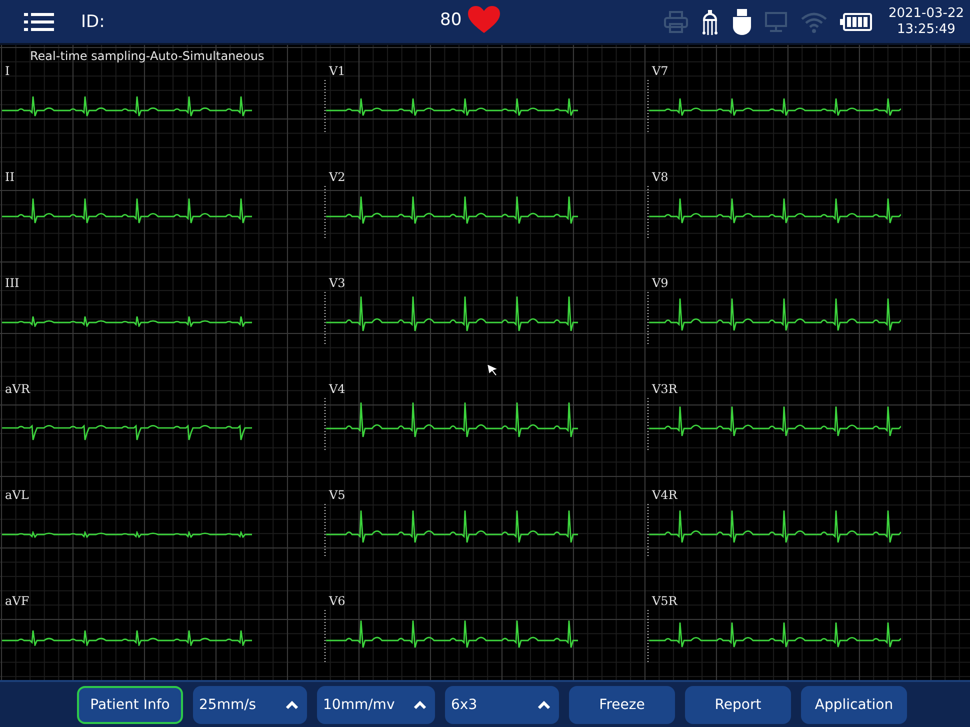 The height and width of the screenshot is (727, 970). I want to click on lead-label: V3R, so click(664, 390).